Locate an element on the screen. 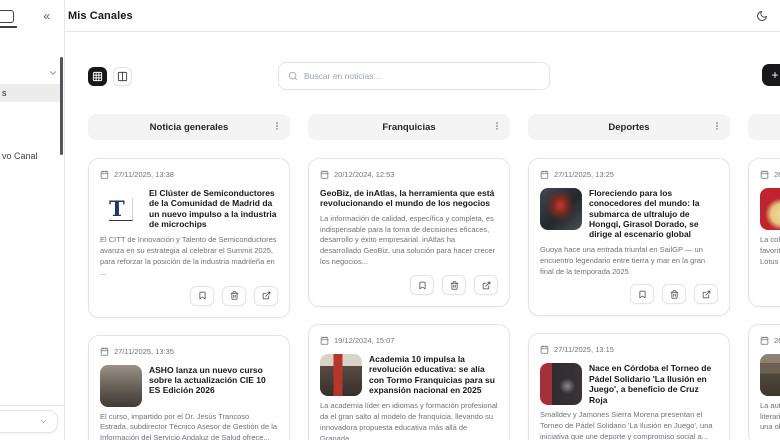 Image resolution: width=780 pixels, height=440 pixels. channel-column-clipped: 26/11 La colabo favorito, Lotus Bis is located at coordinates (764, 277).